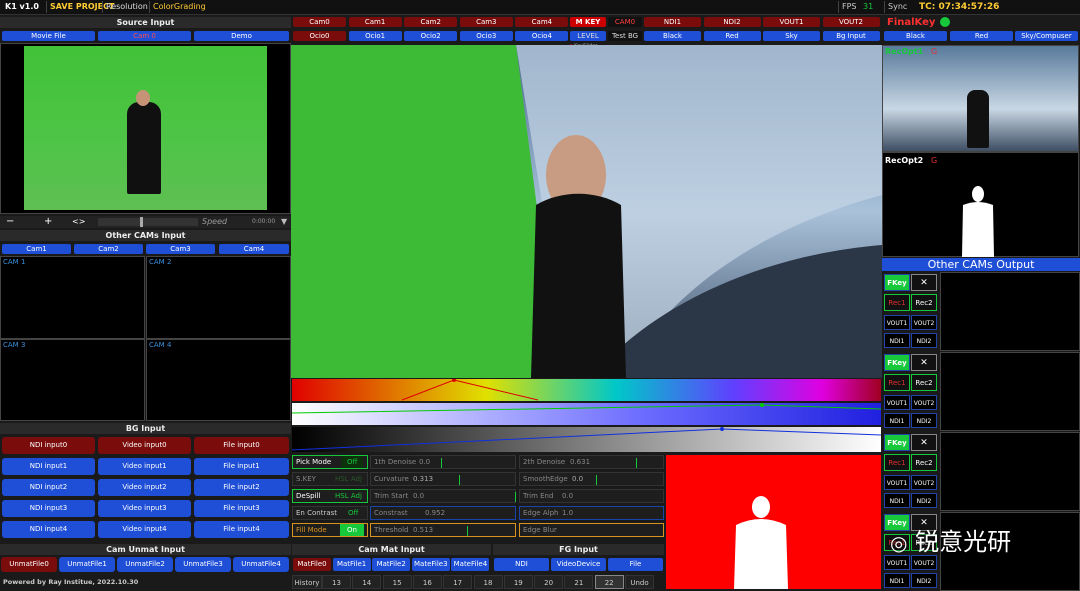 The image size is (1080, 591). I want to click on ocio-button: Ocio2, so click(431, 36).